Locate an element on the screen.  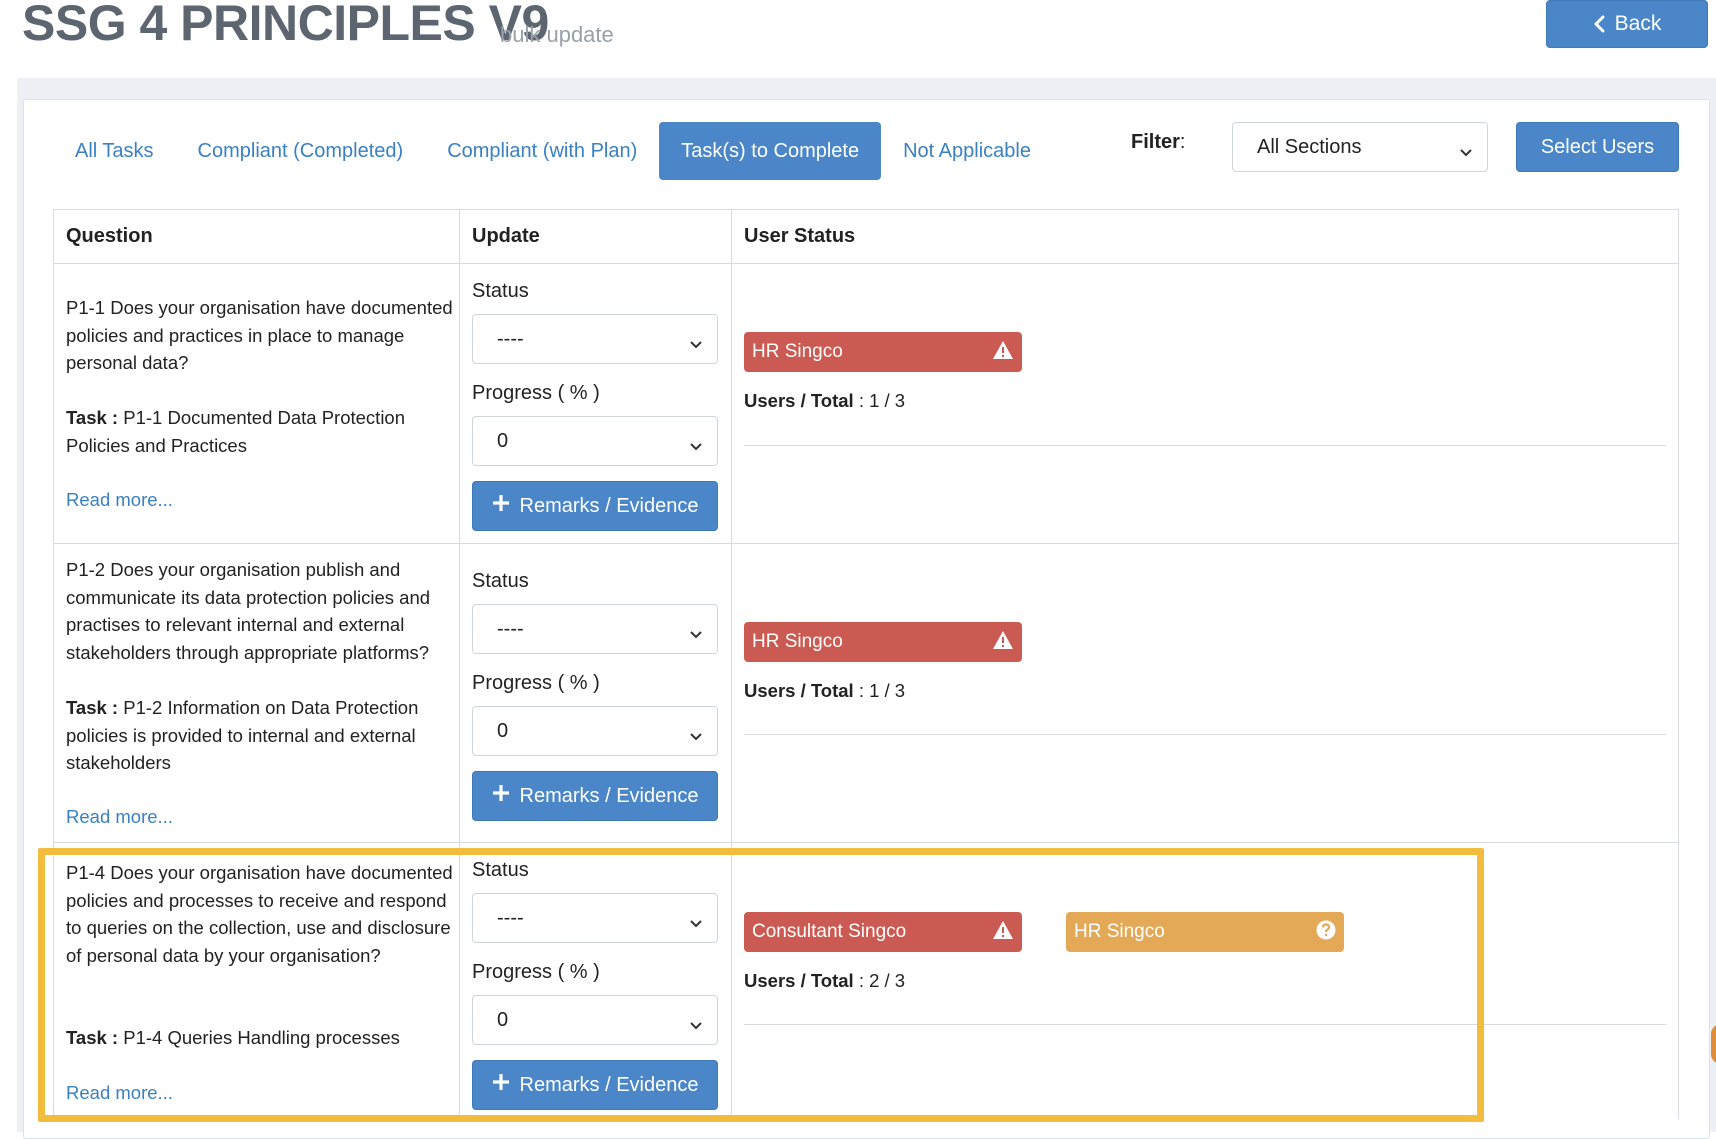
table-border-left is located at coordinates (53, 664).